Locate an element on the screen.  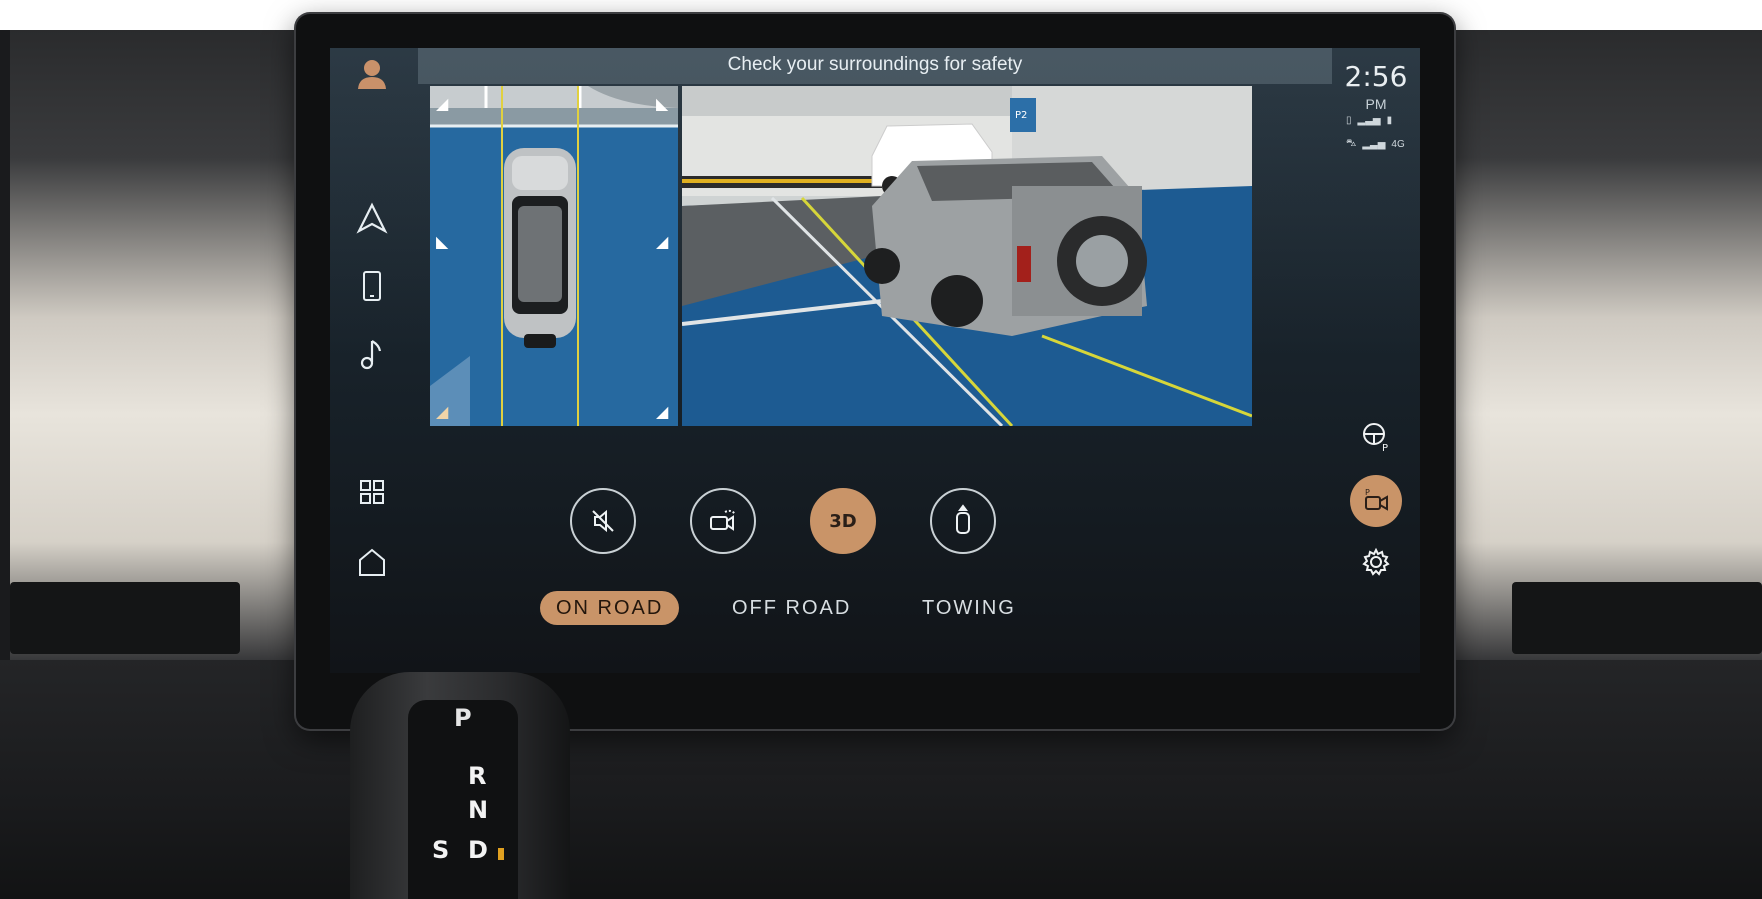
3d-view-label: 3D is located at coordinates (843, 521).